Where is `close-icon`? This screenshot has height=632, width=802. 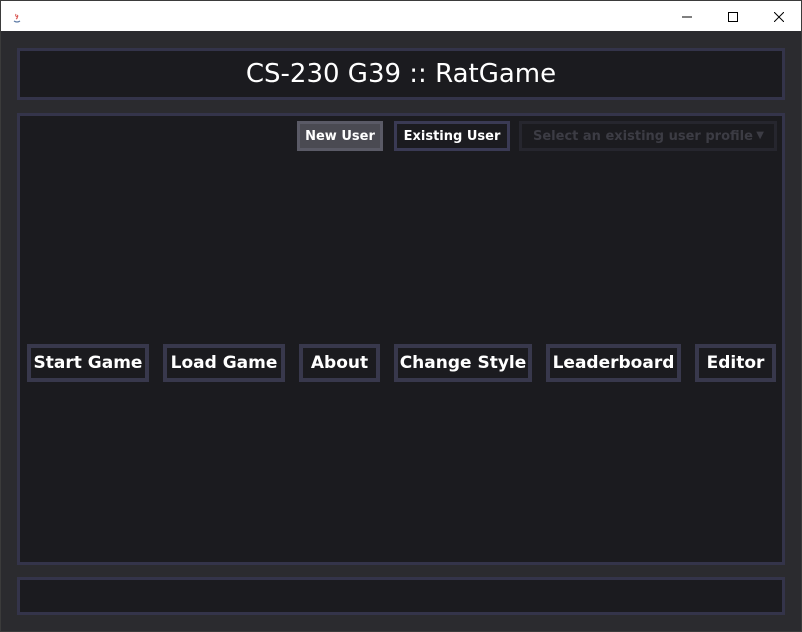
close-icon is located at coordinates (779, 16).